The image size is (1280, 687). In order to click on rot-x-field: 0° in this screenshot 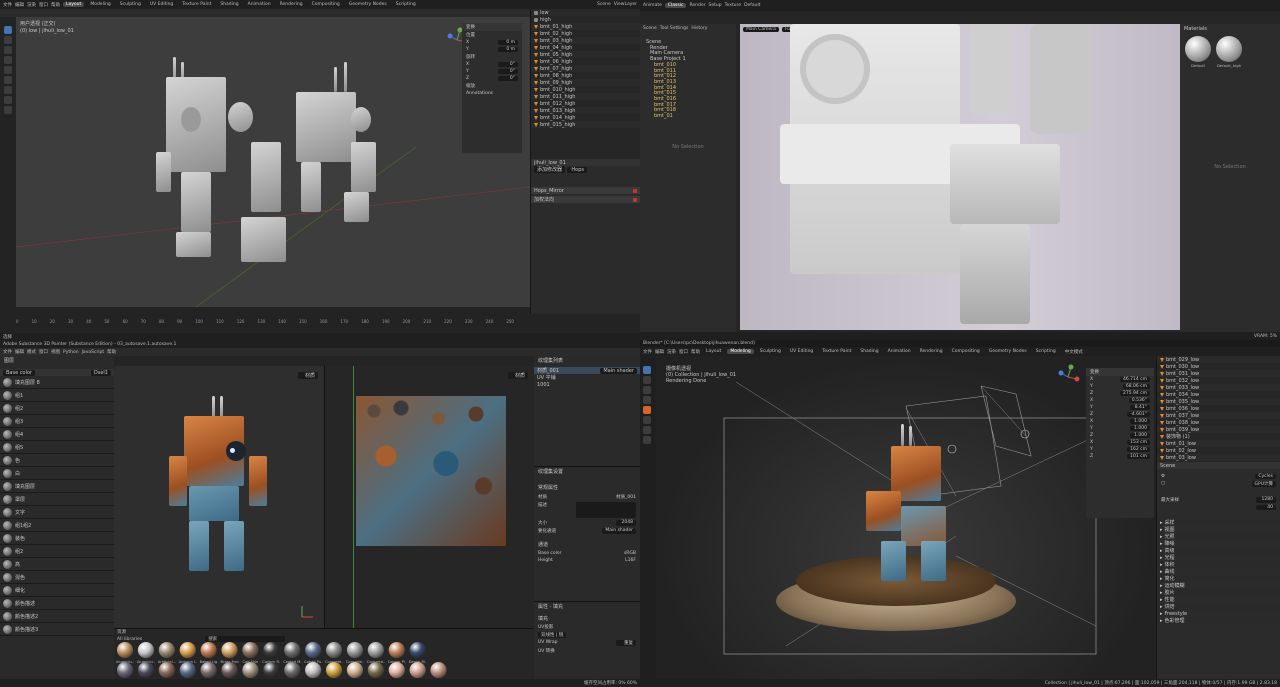, I will do `click(508, 64)`.